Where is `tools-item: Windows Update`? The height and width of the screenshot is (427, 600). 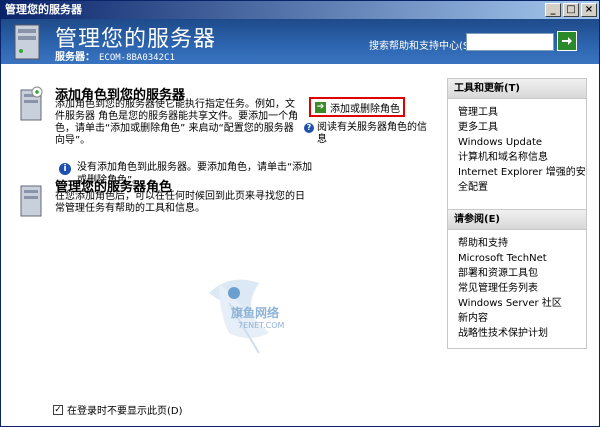 tools-item: Windows Update is located at coordinates (522, 142).